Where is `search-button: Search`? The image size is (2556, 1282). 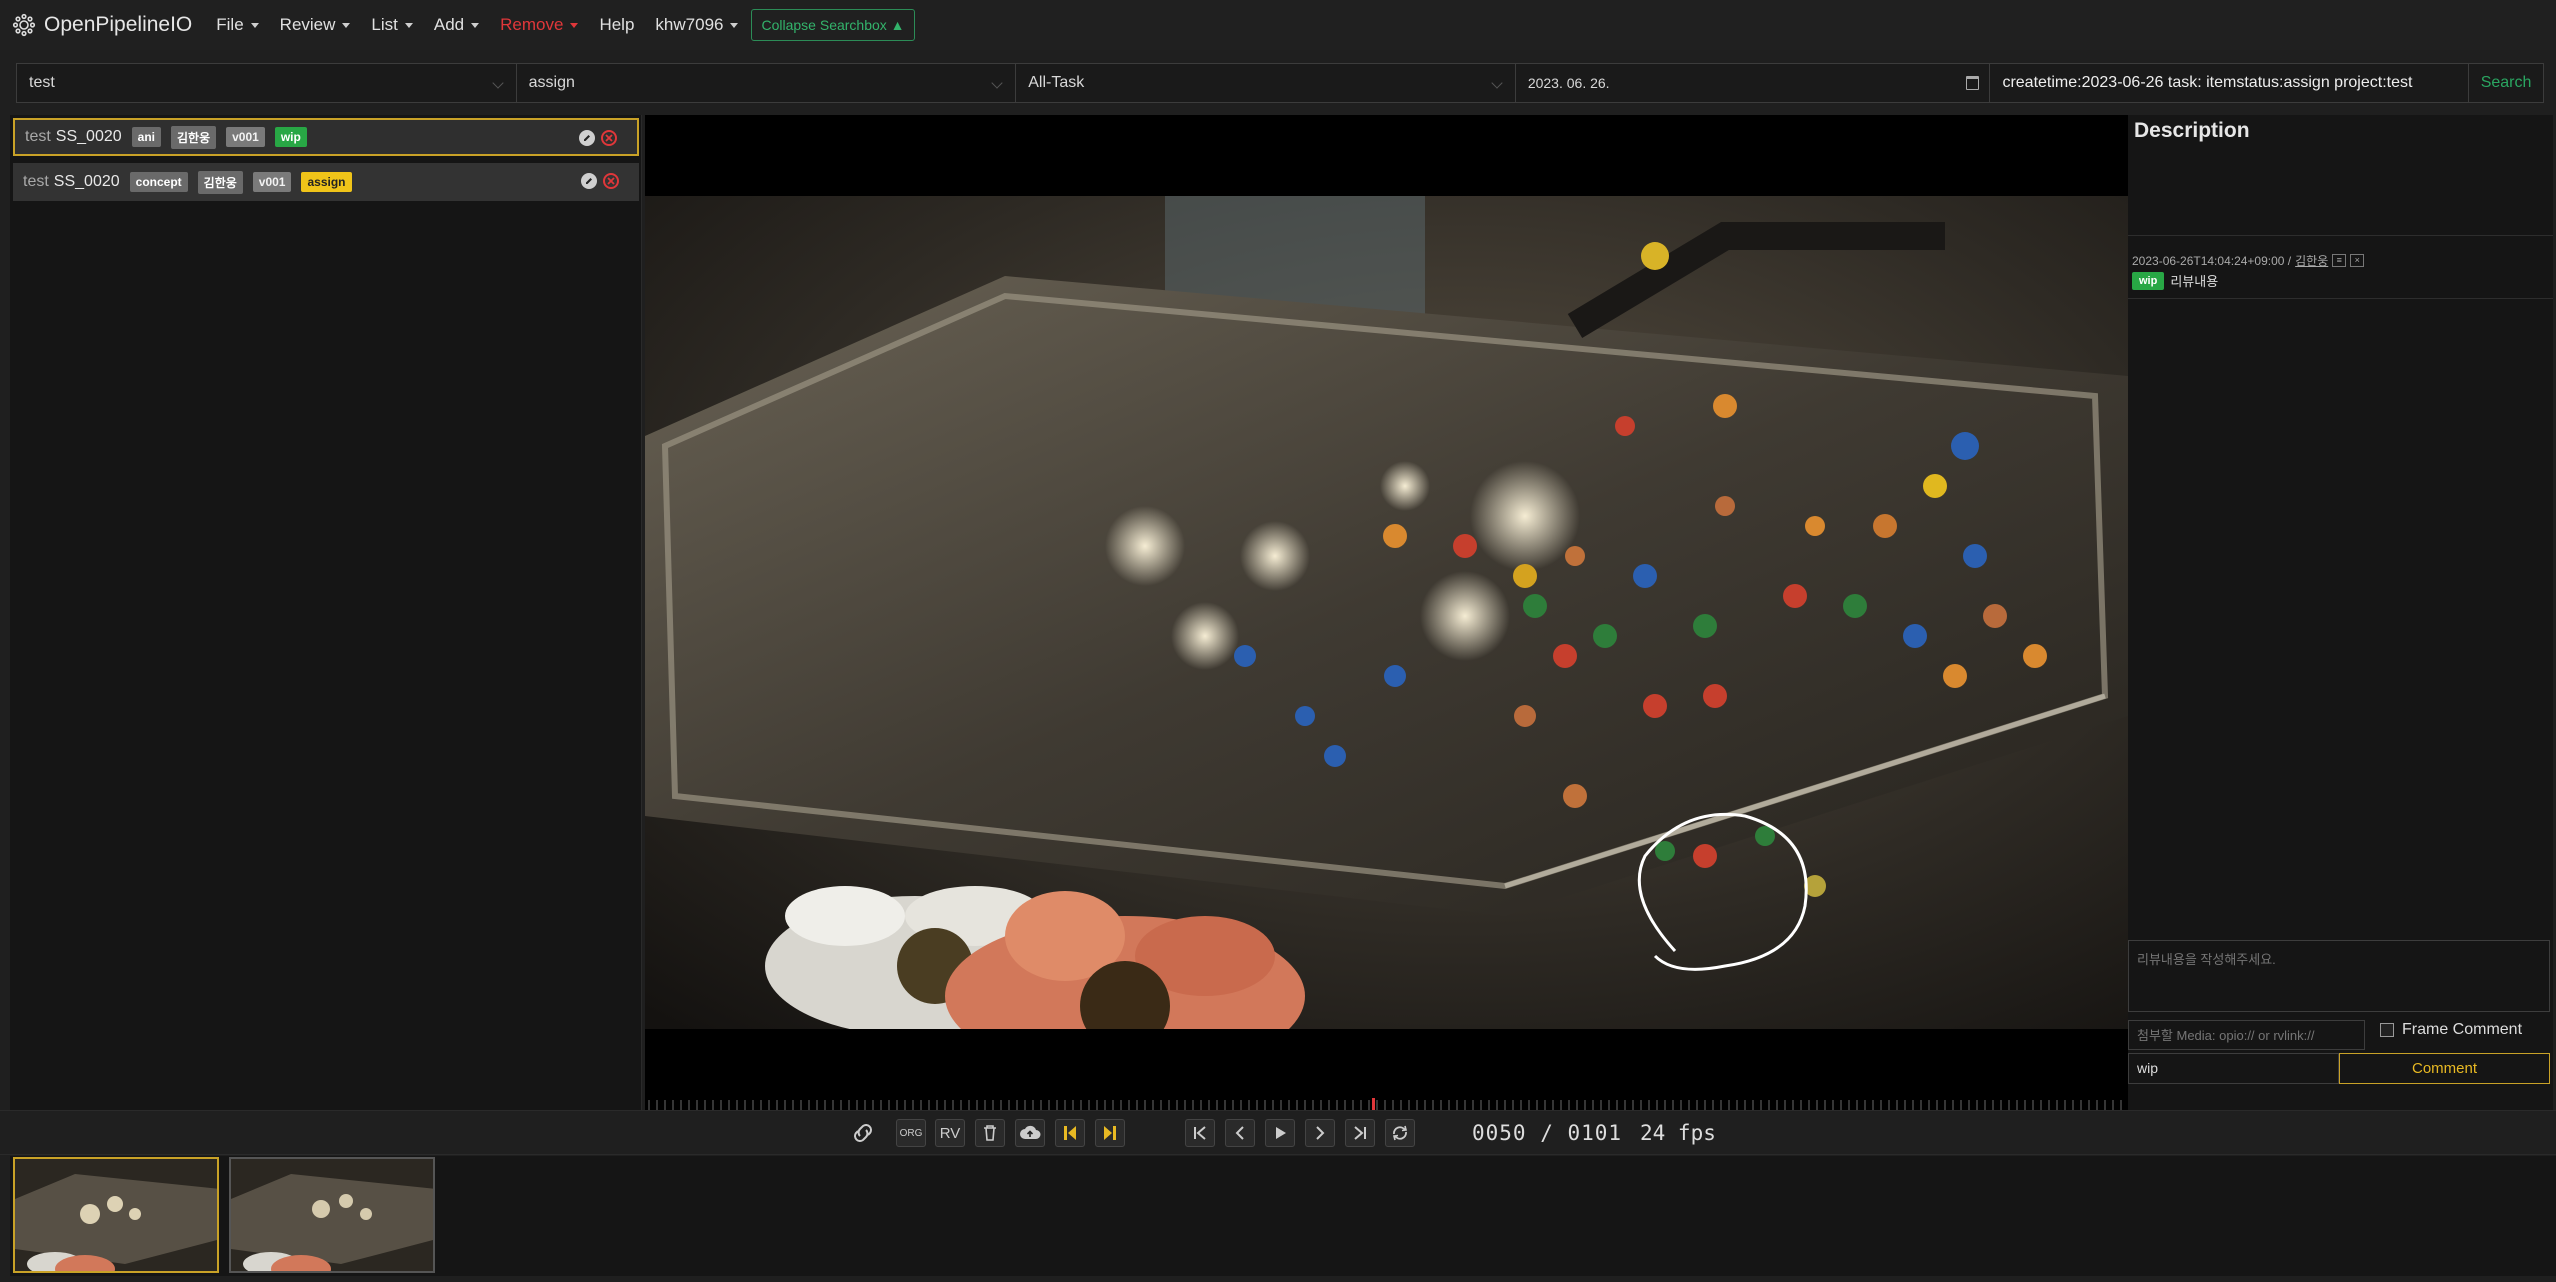
search-button: Search is located at coordinates (2506, 83).